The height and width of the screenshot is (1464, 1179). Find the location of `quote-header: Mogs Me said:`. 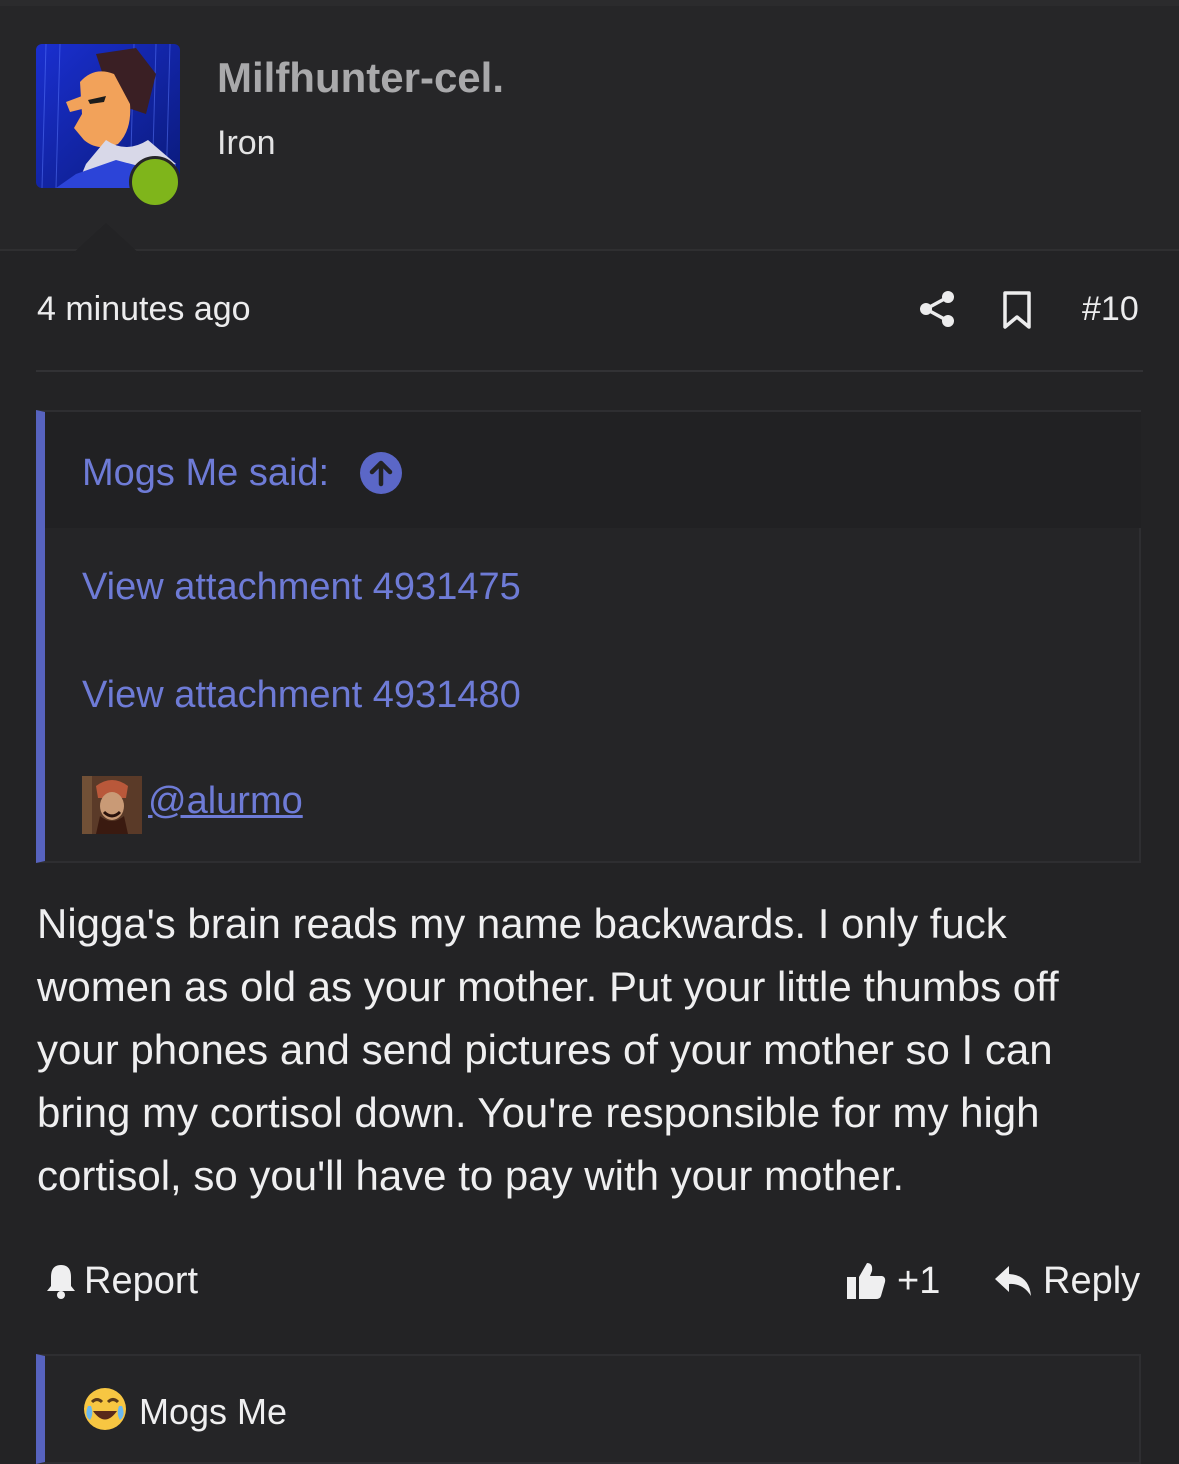

quote-header: Mogs Me said: is located at coordinates (593, 470).